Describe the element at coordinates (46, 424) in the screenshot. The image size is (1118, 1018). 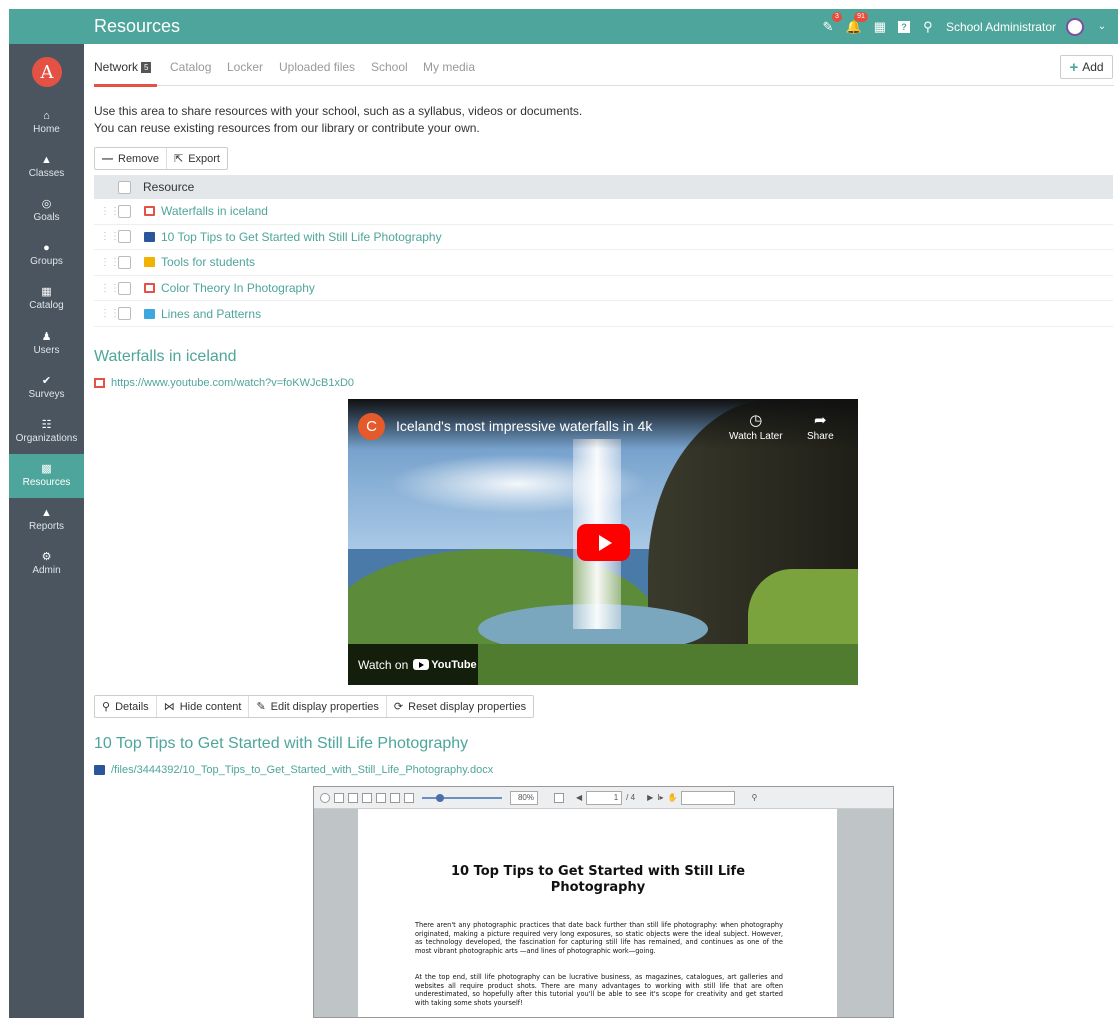
I see `organizations-icon: ☷` at that location.